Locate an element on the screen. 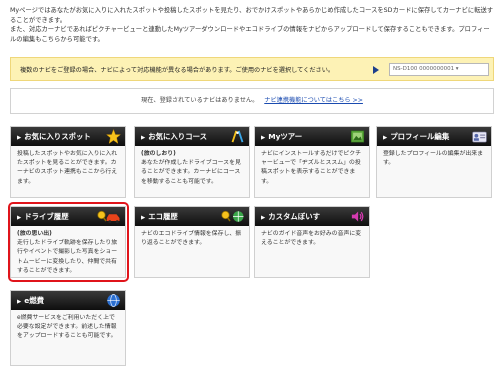 Image resolution: width=500 pixels, height=370 pixels. card-desc: 登録したプロフィールの編集が出来ます。 is located at coordinates (433, 159).